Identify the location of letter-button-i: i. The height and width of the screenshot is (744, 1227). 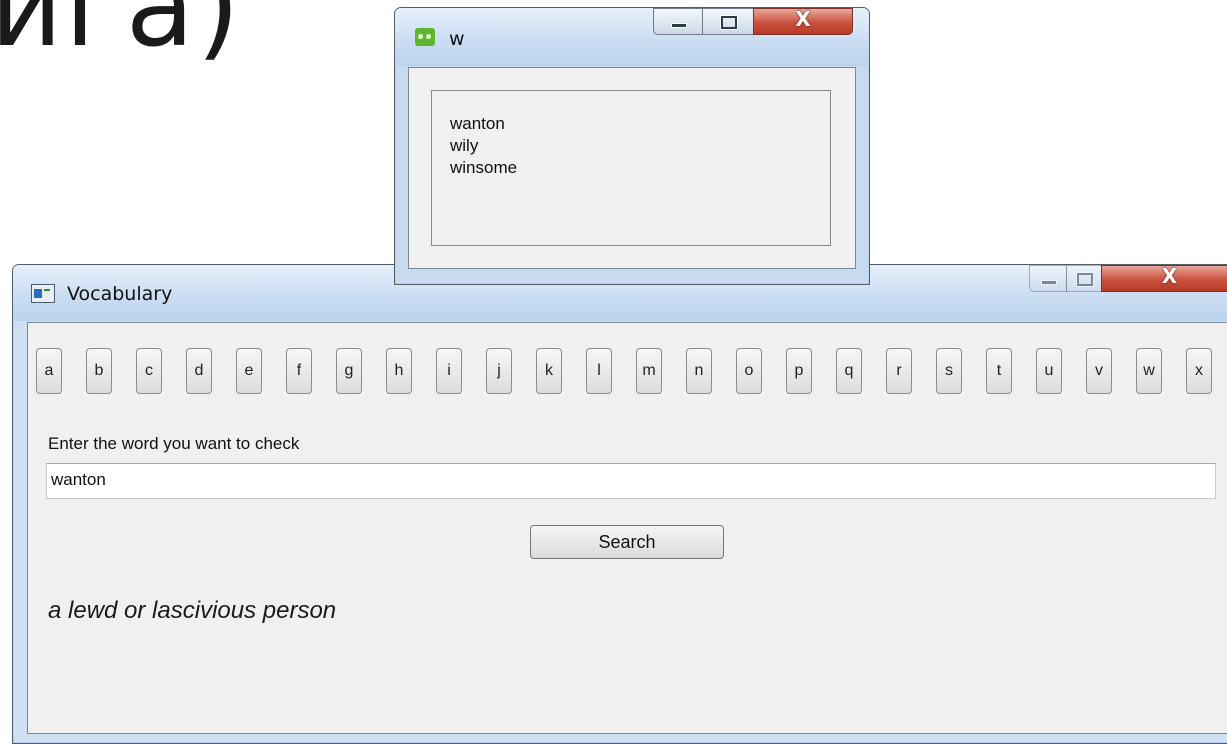
(449, 371).